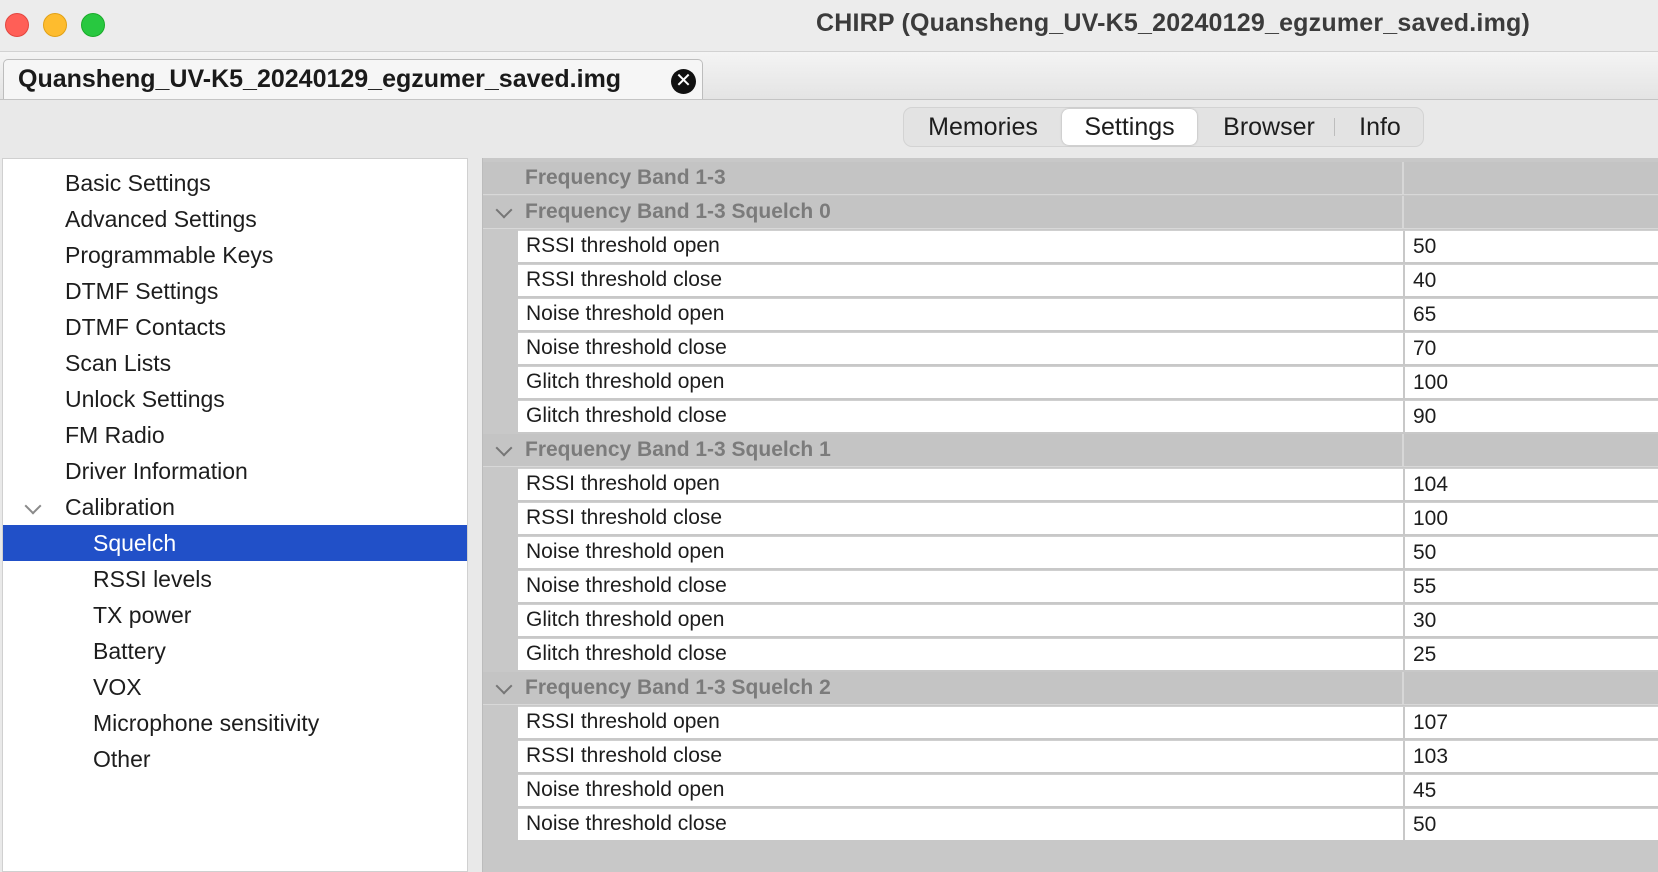 This screenshot has width=1658, height=872. I want to click on tree-item-vox: VOX, so click(235, 687).